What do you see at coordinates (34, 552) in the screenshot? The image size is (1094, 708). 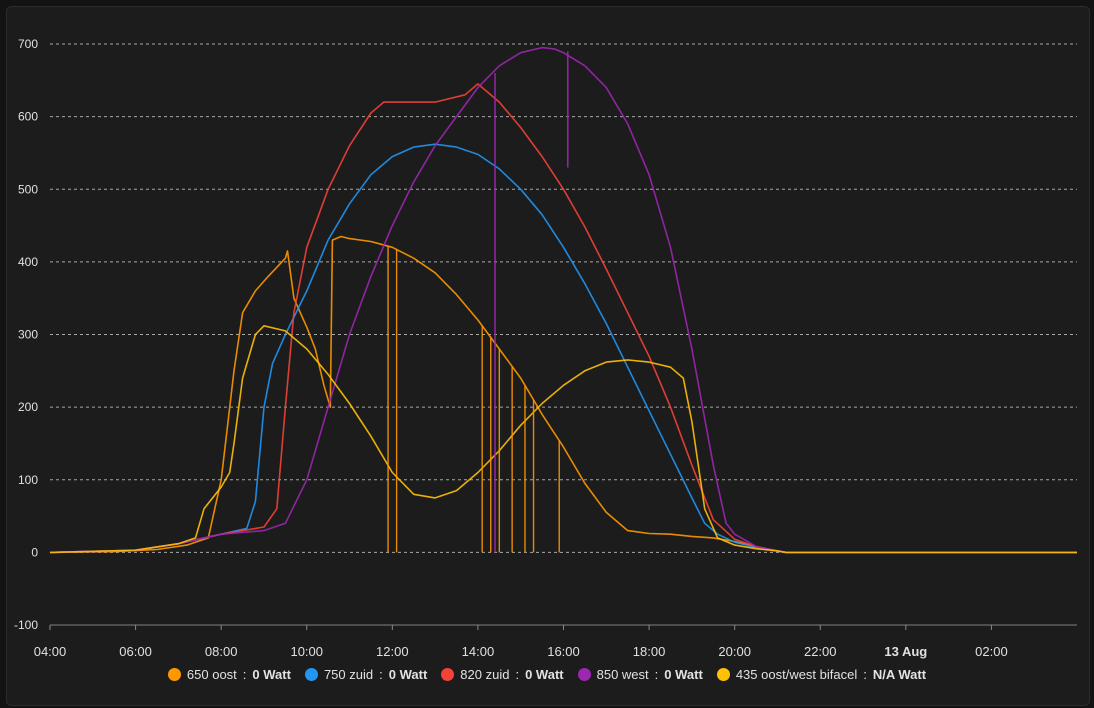 I see `y-tick-label: 0` at bounding box center [34, 552].